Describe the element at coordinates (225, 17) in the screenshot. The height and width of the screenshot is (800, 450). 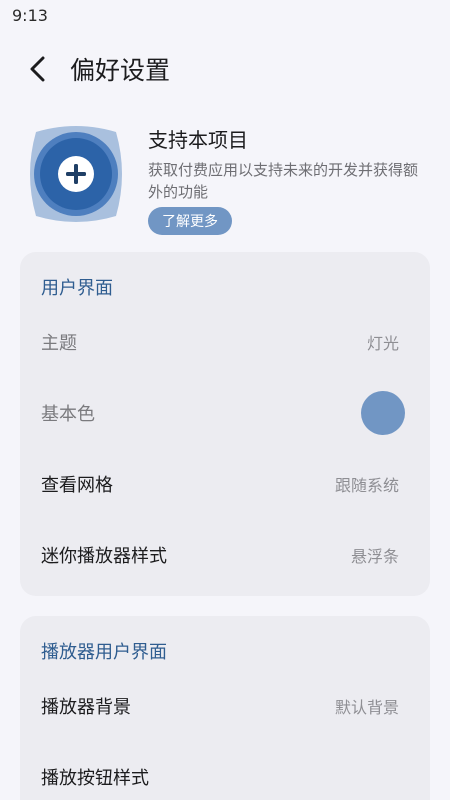
I see `status-bar: 9:13` at that location.